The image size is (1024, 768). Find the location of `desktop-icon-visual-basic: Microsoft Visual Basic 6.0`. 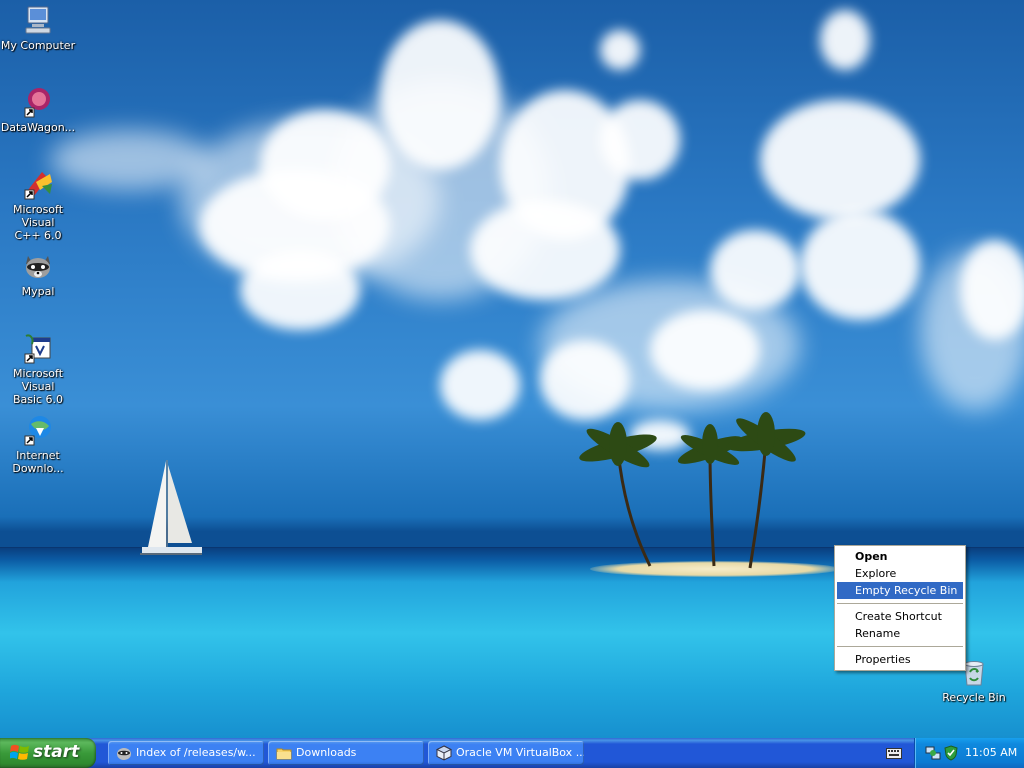

desktop-icon-visual-basic: Microsoft Visual Basic 6.0 is located at coordinates (38, 369).